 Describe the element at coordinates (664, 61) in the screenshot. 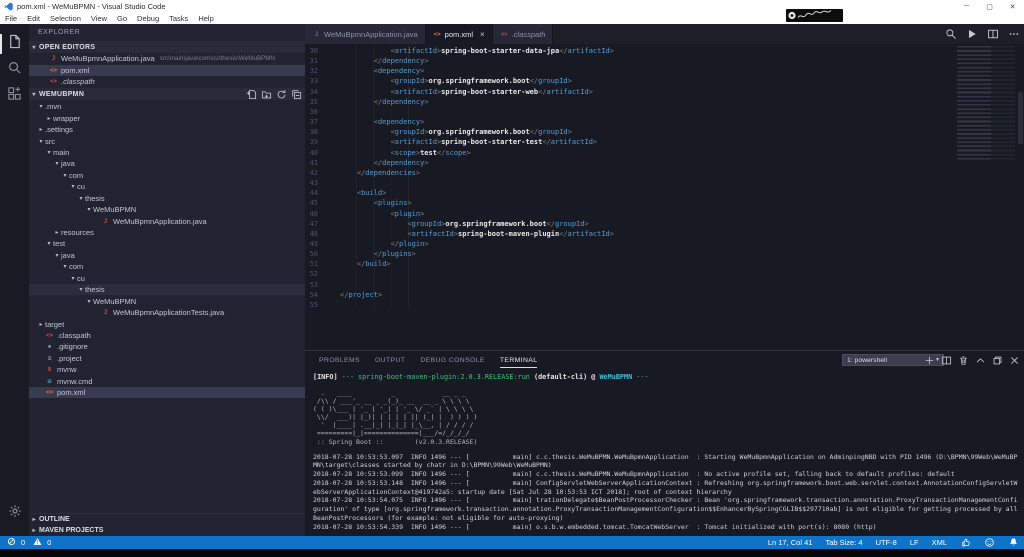

I see `code-line: 31 </dependency>` at that location.